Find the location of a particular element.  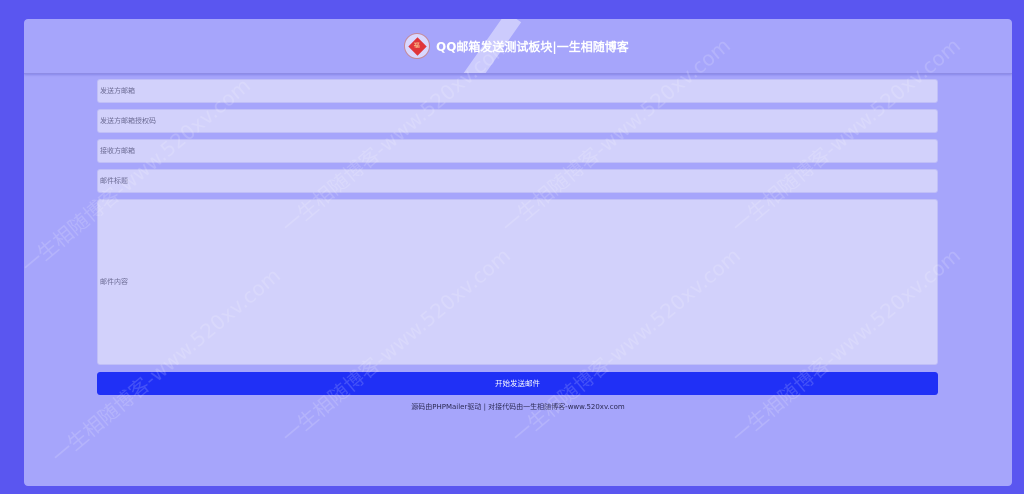

sender-email-placeholder: 发送方邮箱 is located at coordinates (117, 91).